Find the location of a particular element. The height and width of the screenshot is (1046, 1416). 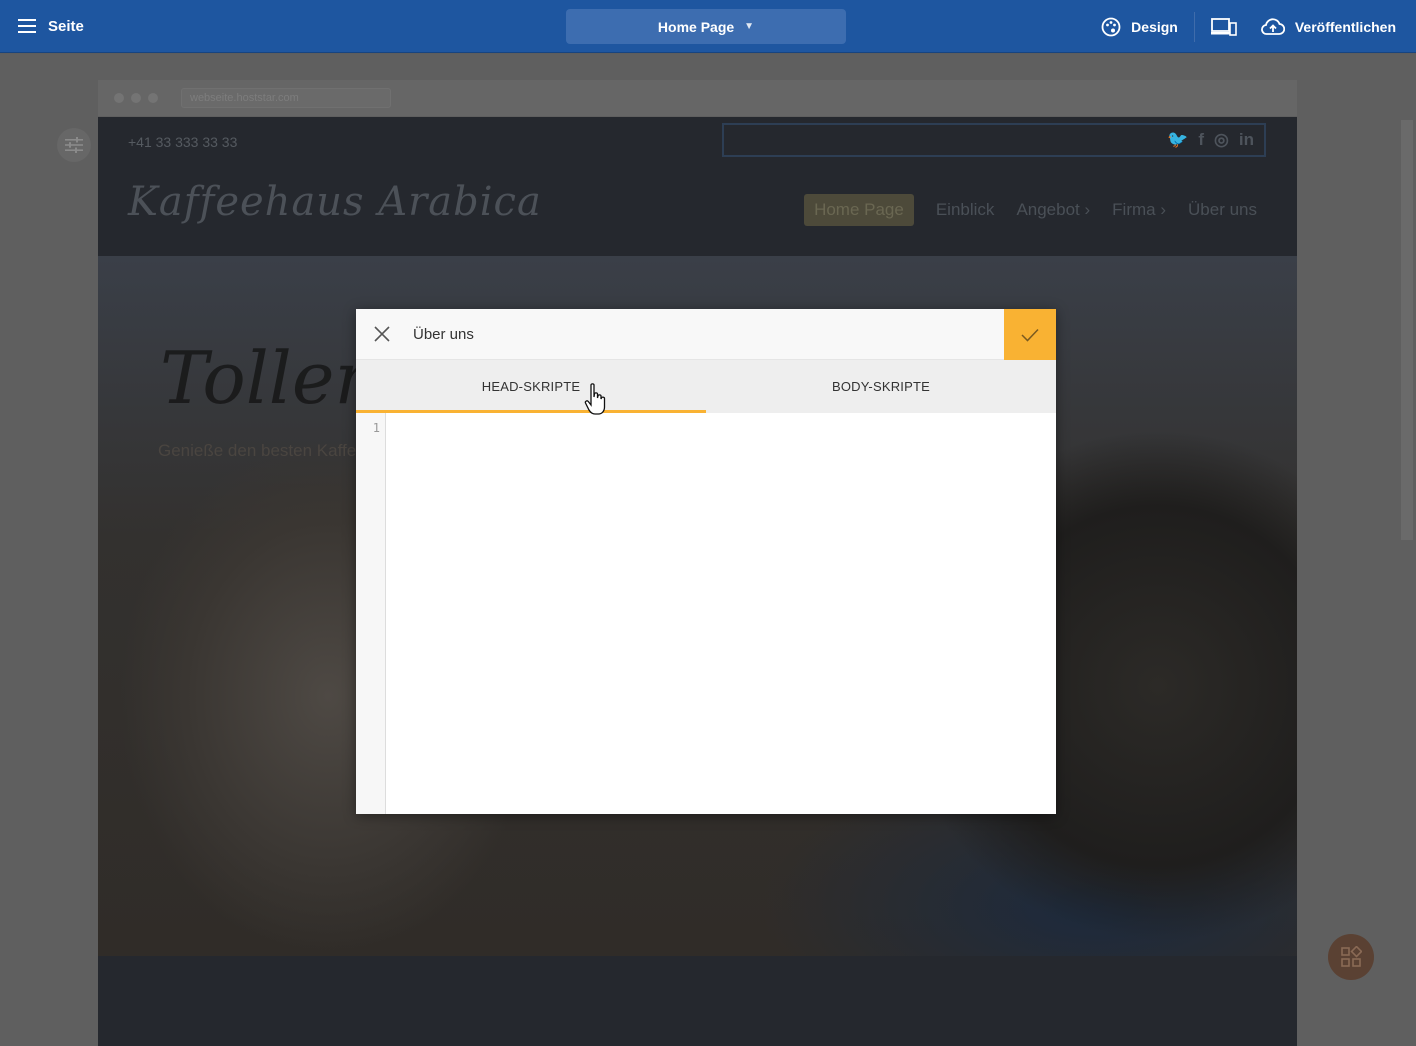

browser-chrome: webseite.hoststar.com is located at coordinates (697, 98).